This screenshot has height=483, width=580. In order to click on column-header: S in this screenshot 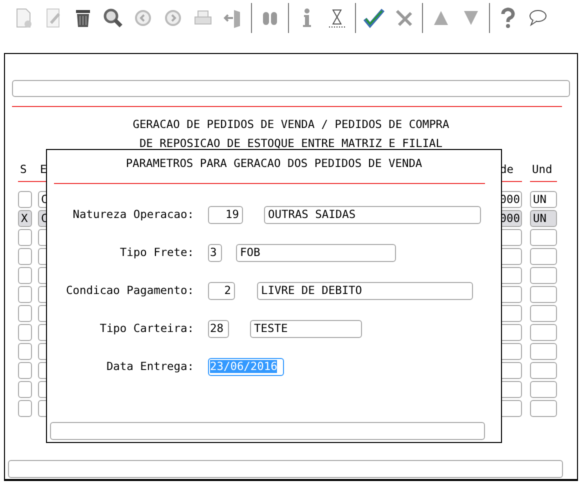, I will do `click(23, 170)`.